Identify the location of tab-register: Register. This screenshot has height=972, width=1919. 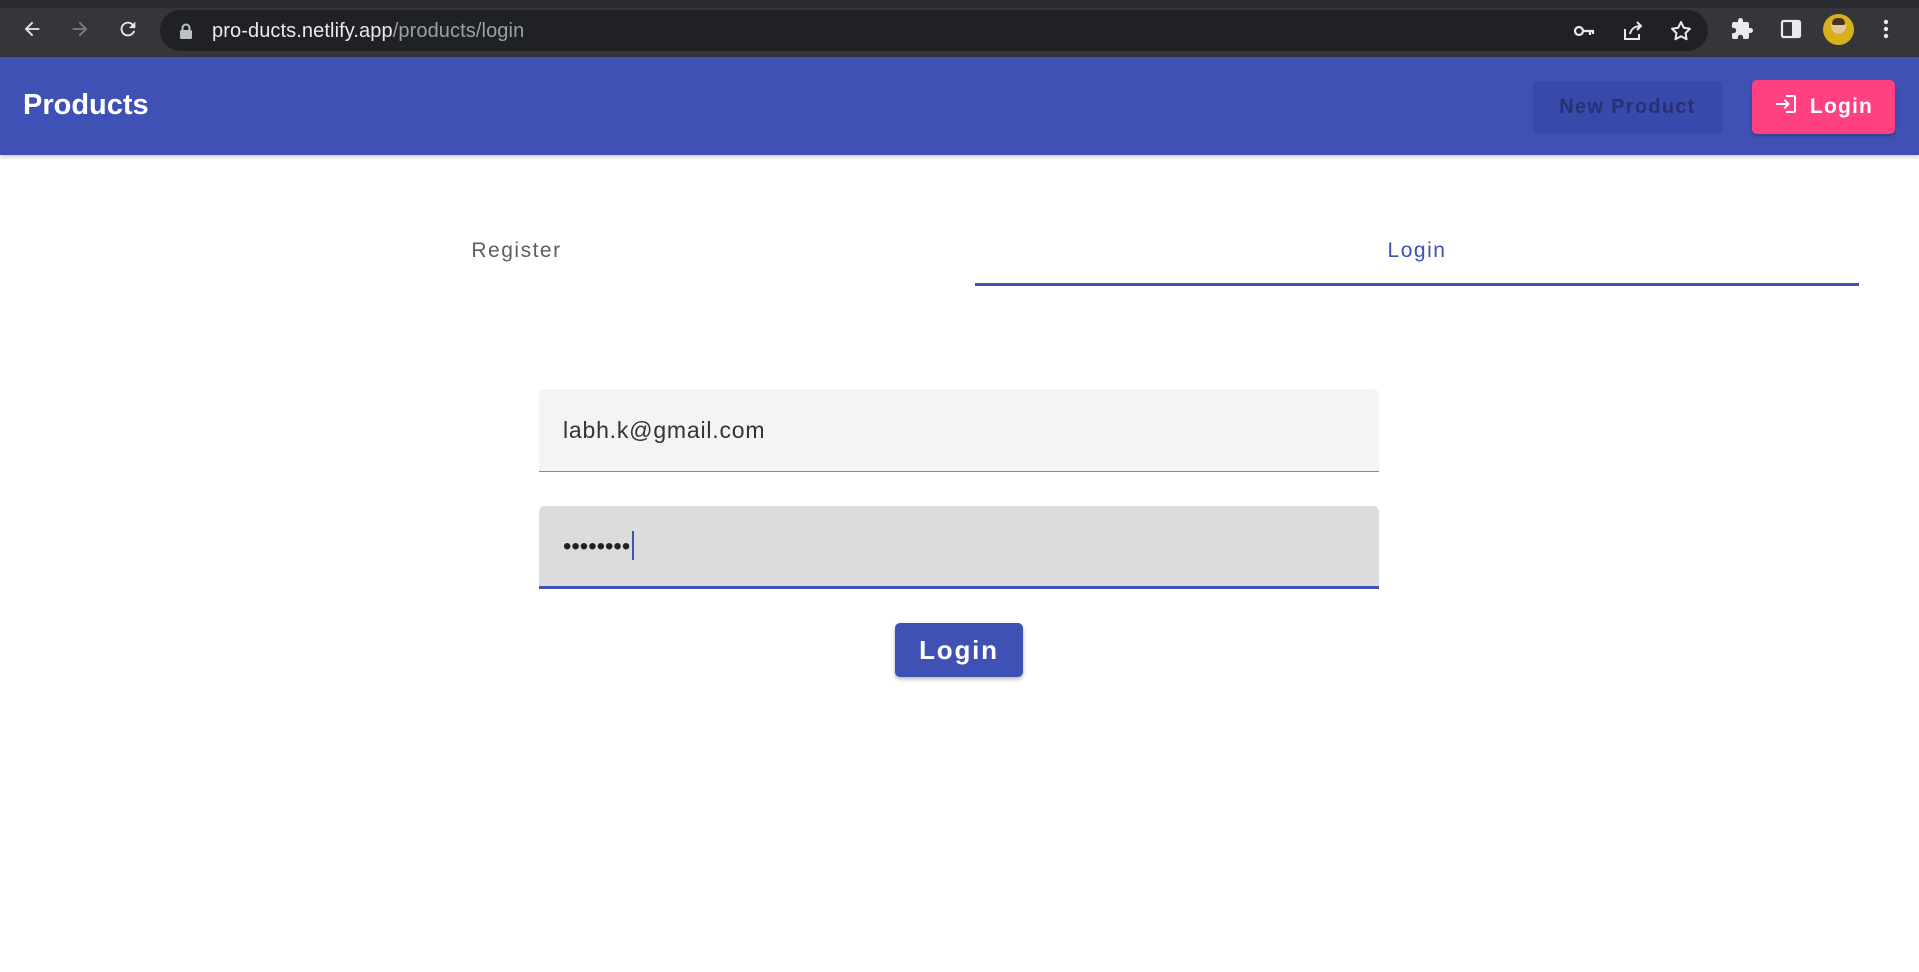
(516, 251).